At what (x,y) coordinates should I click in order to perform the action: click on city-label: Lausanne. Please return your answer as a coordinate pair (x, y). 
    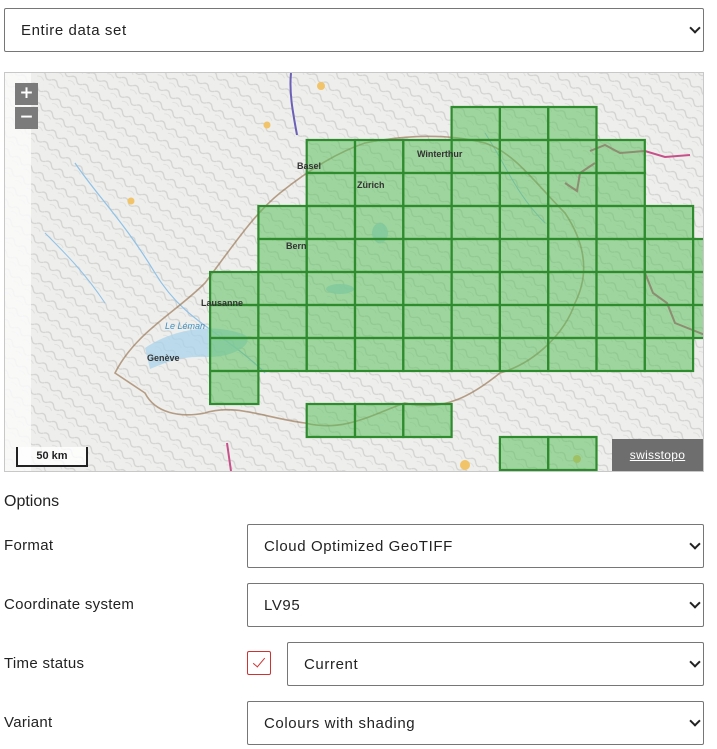
    Looking at the image, I should click on (222, 303).